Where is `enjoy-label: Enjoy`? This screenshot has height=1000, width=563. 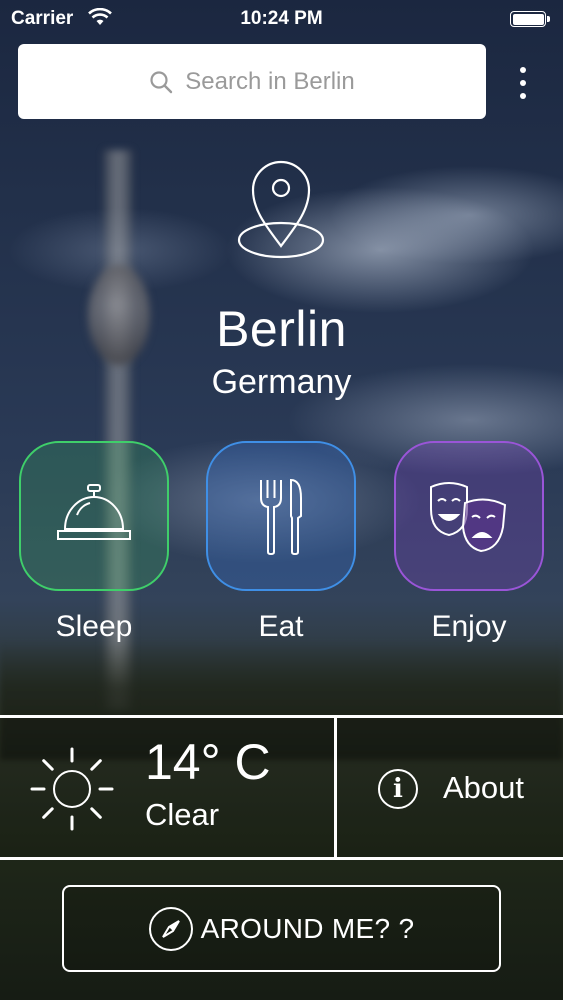
enjoy-label: Enjoy is located at coordinates (469, 626).